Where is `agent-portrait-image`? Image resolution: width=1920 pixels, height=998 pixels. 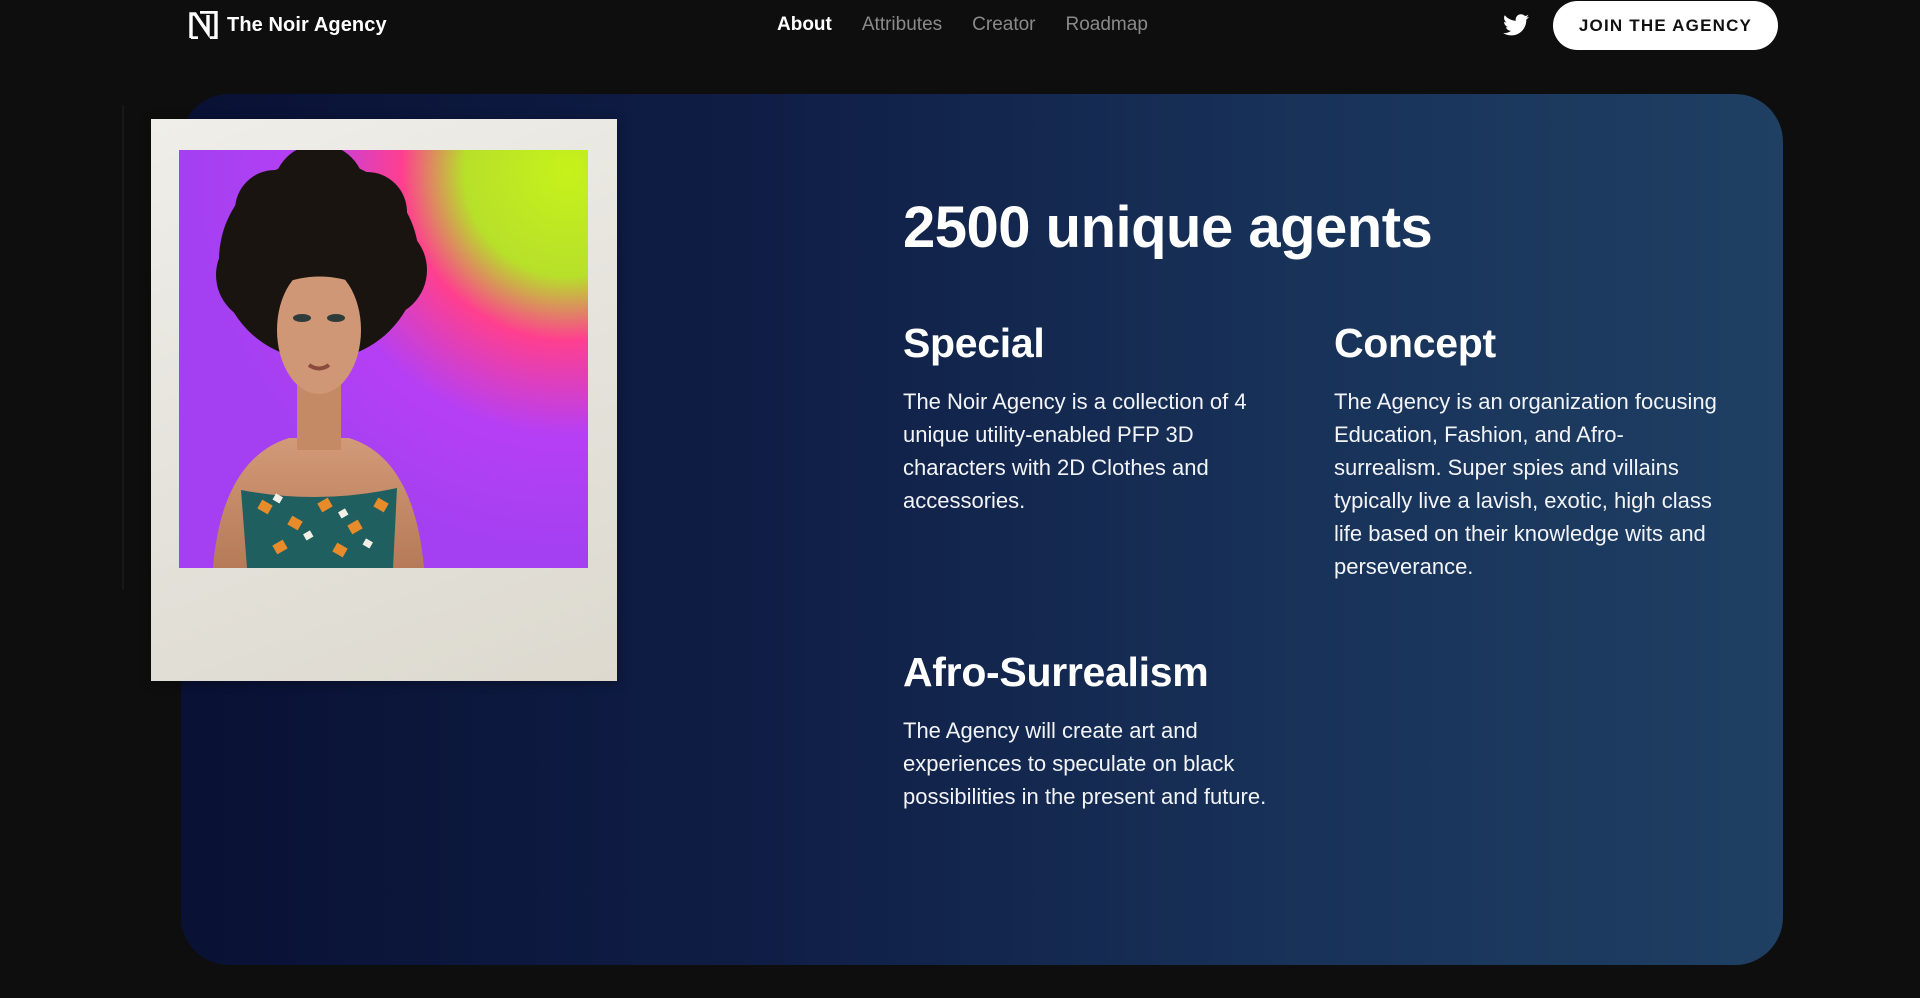 agent-portrait-image is located at coordinates (383, 359).